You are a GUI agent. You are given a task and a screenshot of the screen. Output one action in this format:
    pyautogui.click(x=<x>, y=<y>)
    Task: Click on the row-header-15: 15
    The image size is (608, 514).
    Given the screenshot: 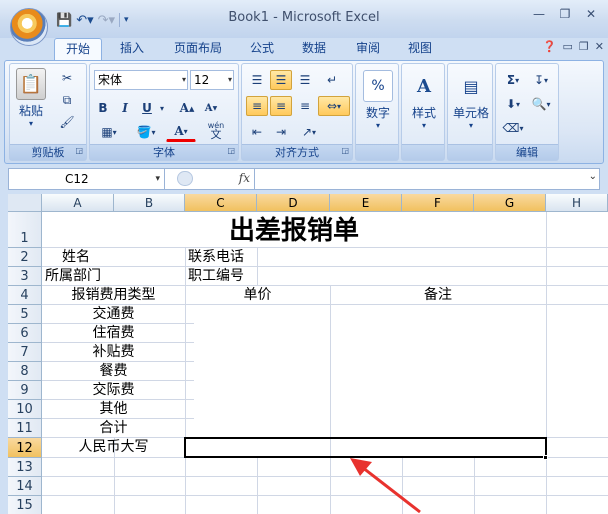 What is the action you would take?
    pyautogui.click(x=25, y=505)
    